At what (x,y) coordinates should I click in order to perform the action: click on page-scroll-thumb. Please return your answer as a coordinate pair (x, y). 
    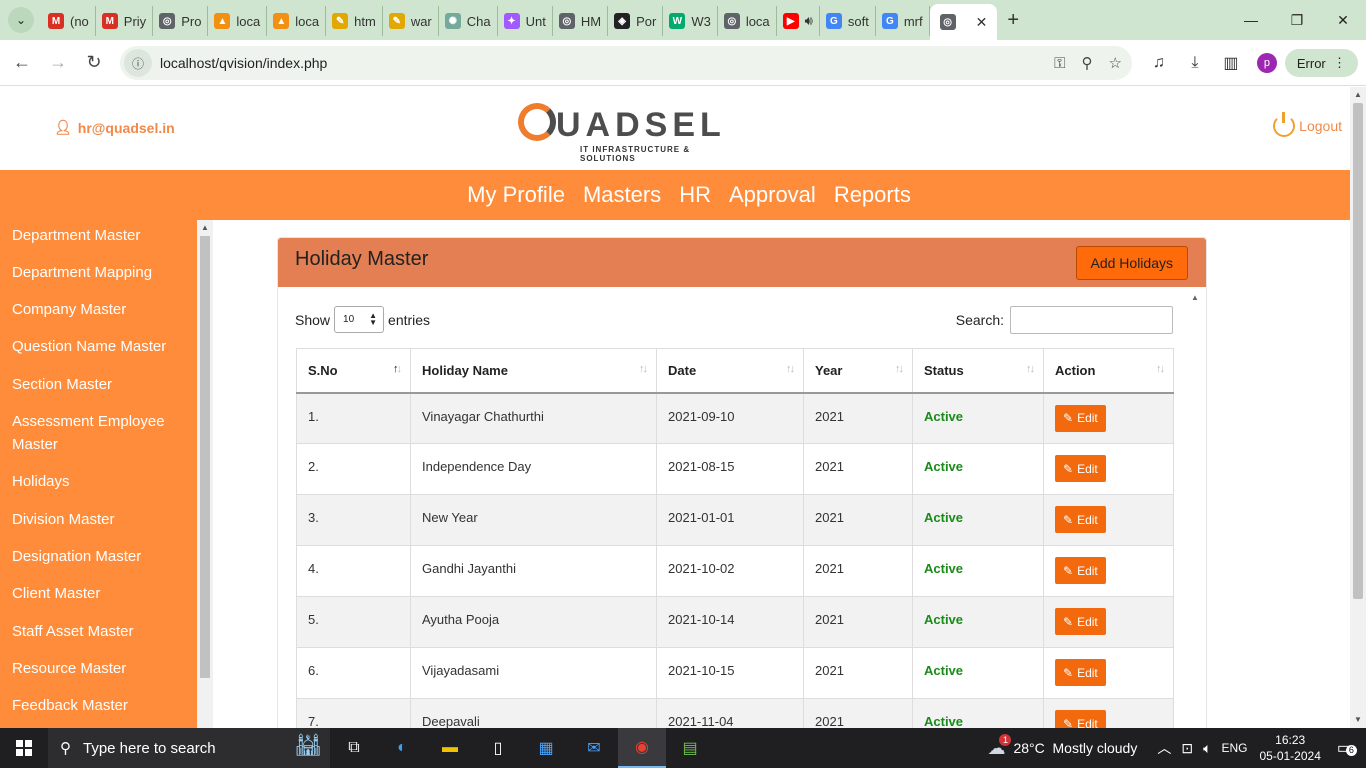
    Looking at the image, I should click on (1358, 351).